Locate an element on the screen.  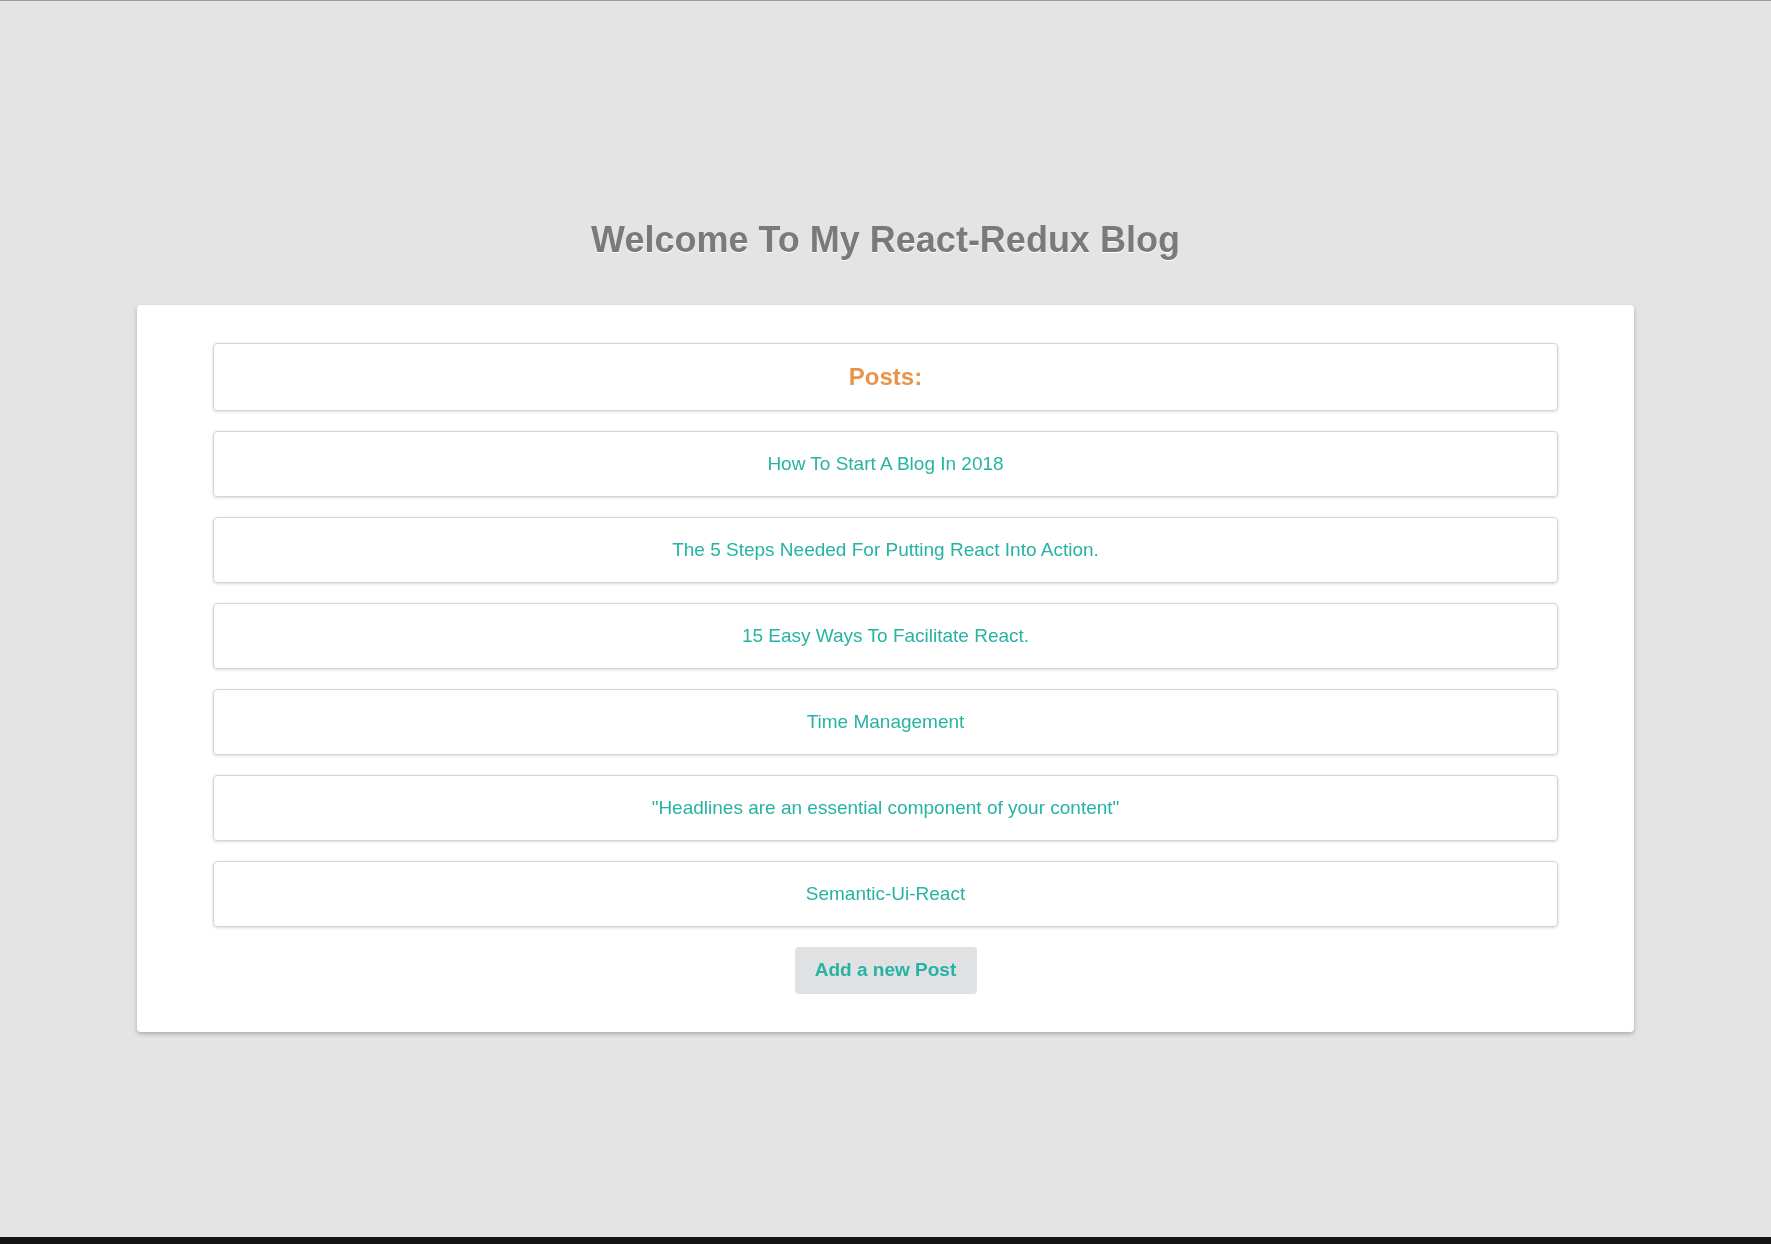
post-link: "Headlines are an essential component of your content" is located at coordinates (885, 808).